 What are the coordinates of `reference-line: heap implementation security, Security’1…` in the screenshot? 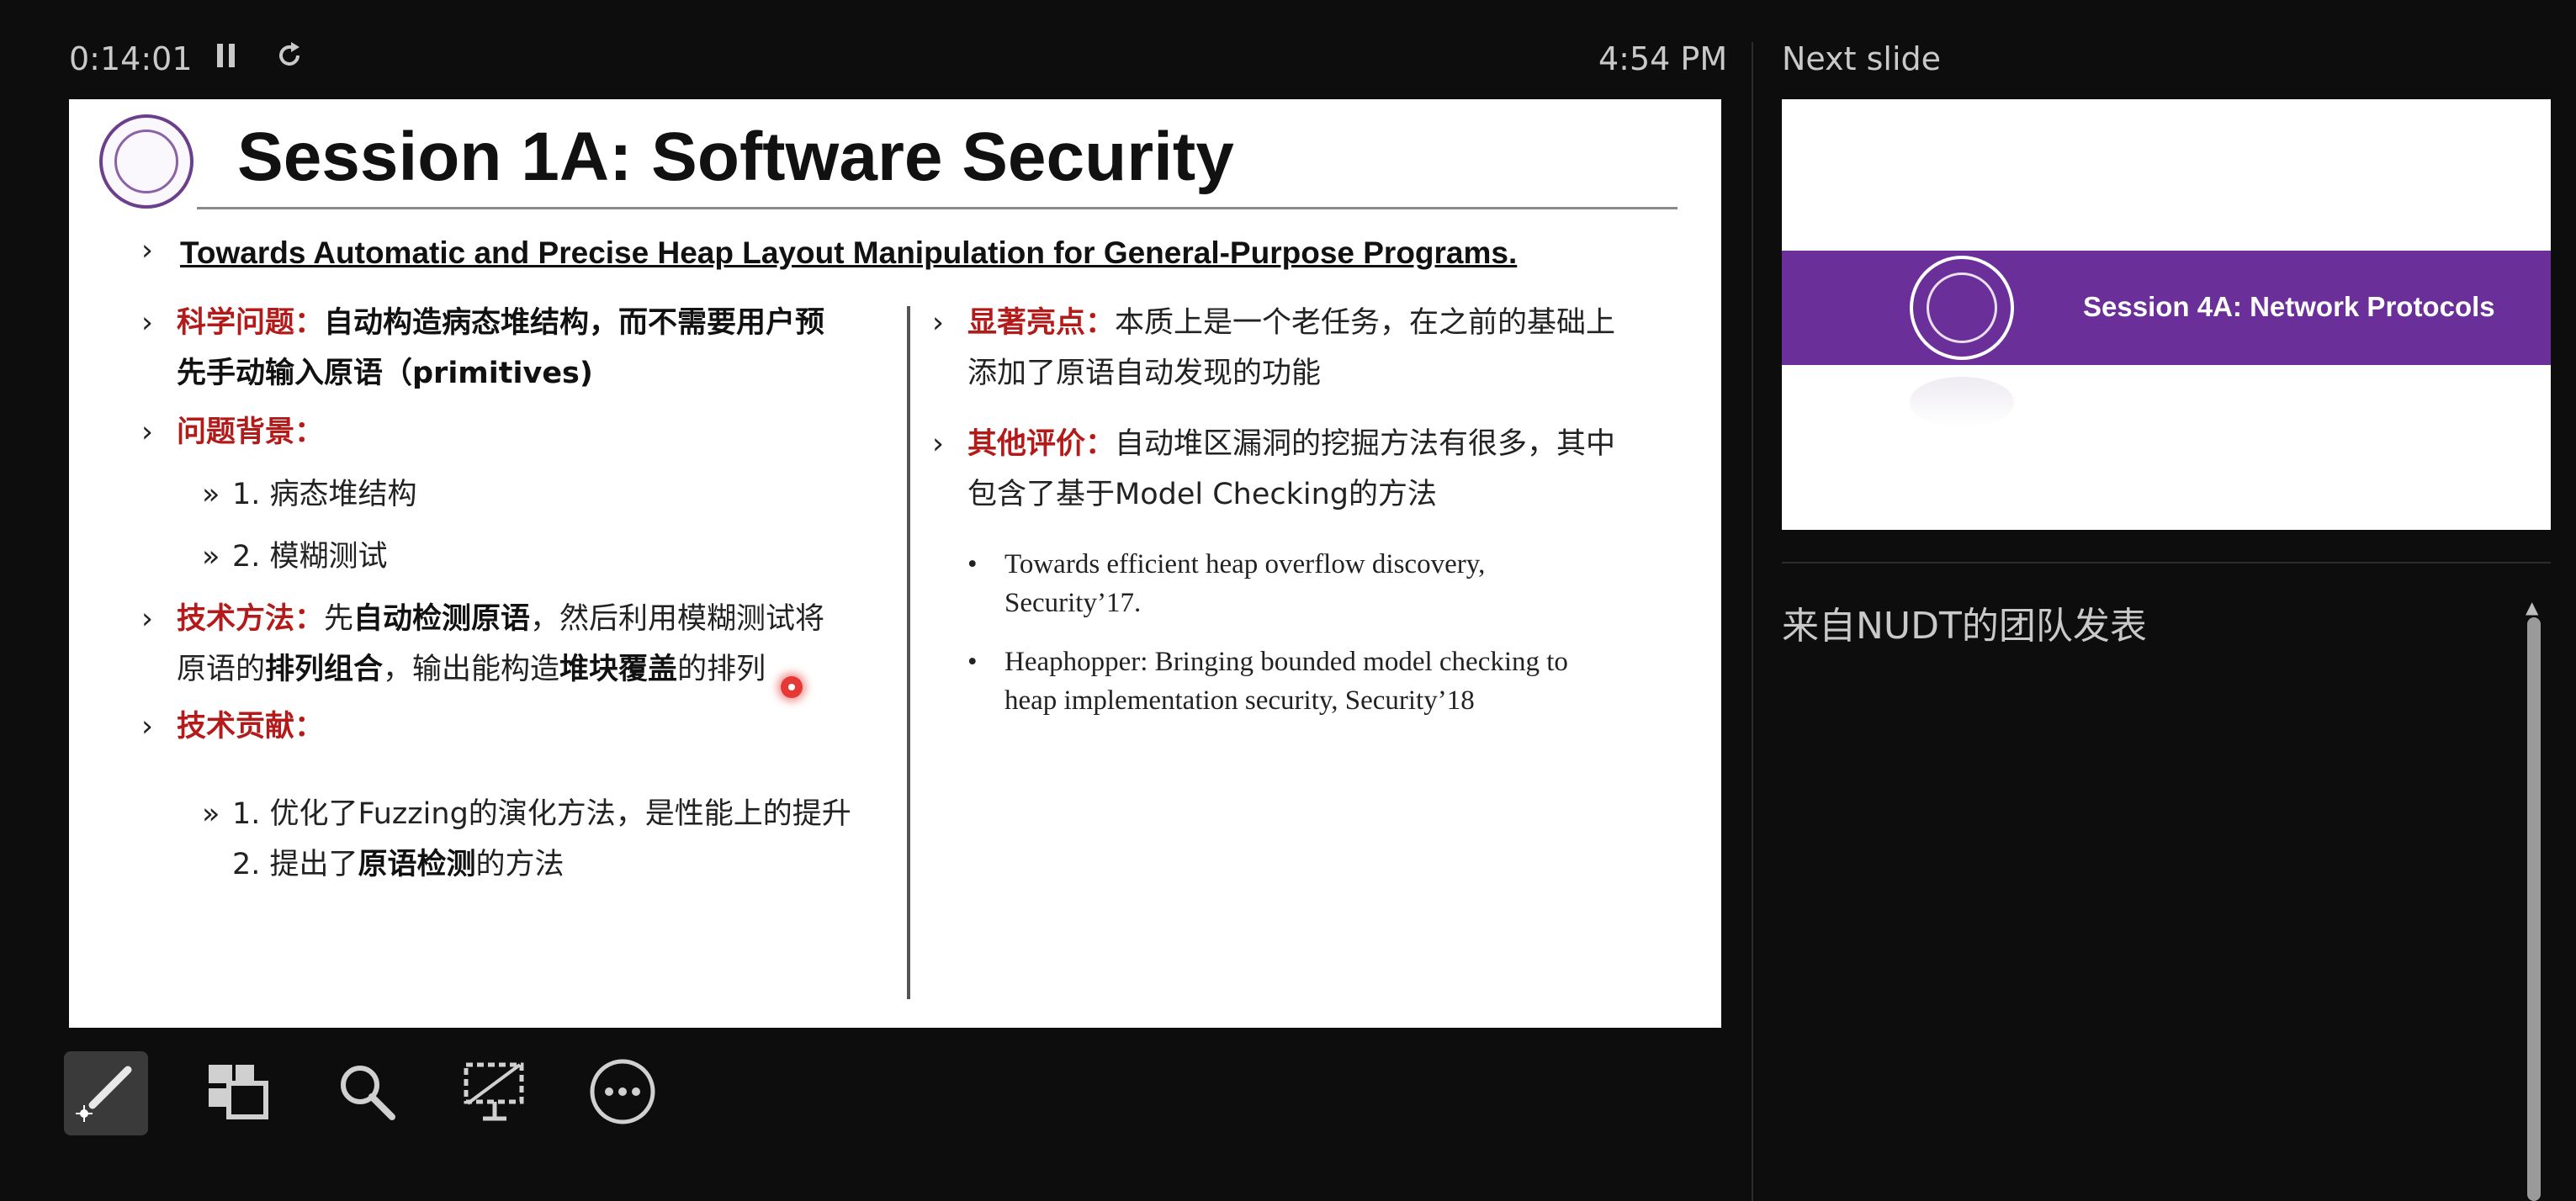 It's located at (1239, 700).